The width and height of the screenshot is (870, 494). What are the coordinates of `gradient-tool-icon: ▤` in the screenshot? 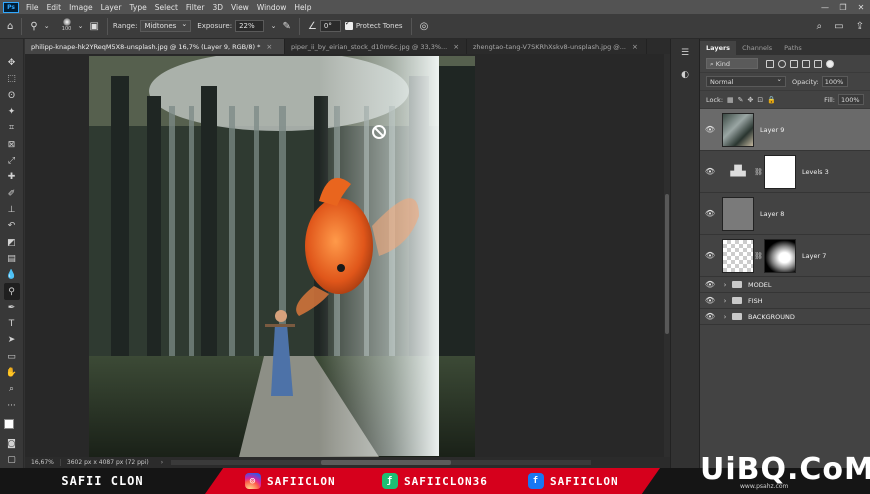 It's located at (12, 259).